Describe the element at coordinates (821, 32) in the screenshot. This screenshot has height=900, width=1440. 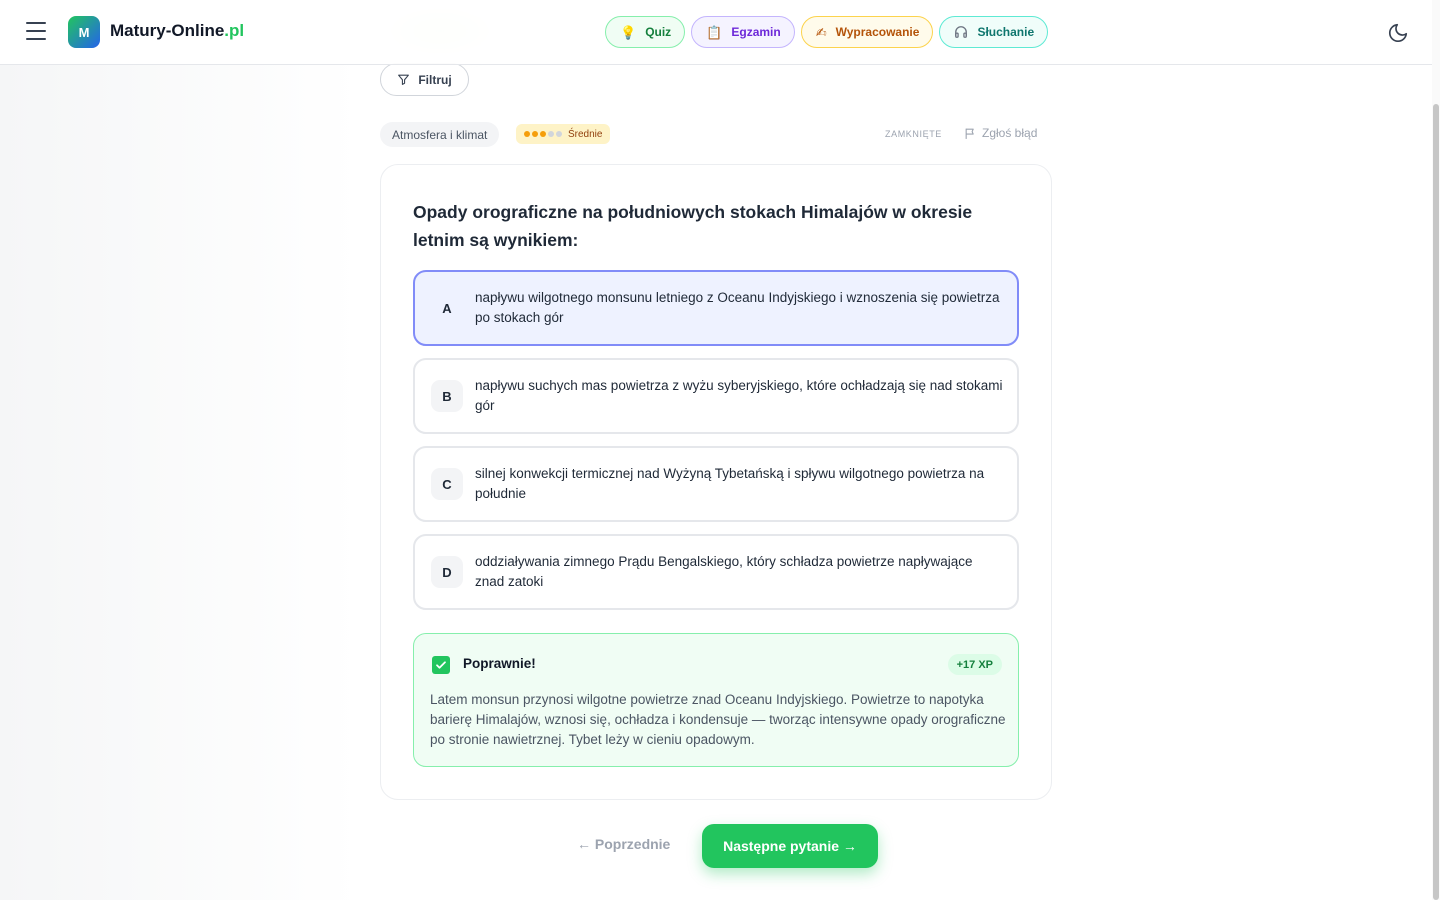
I see `writing-hand-icon: ✍` at that location.